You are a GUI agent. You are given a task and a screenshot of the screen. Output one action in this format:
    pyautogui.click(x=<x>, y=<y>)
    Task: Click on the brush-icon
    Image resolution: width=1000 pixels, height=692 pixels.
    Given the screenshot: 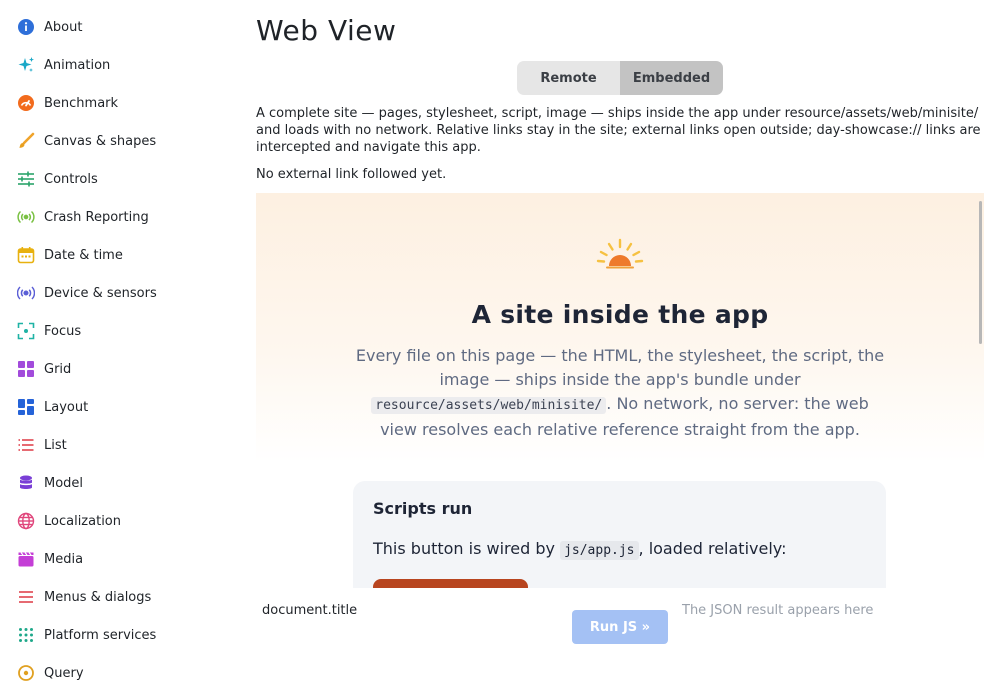 What is the action you would take?
    pyautogui.click(x=26, y=141)
    